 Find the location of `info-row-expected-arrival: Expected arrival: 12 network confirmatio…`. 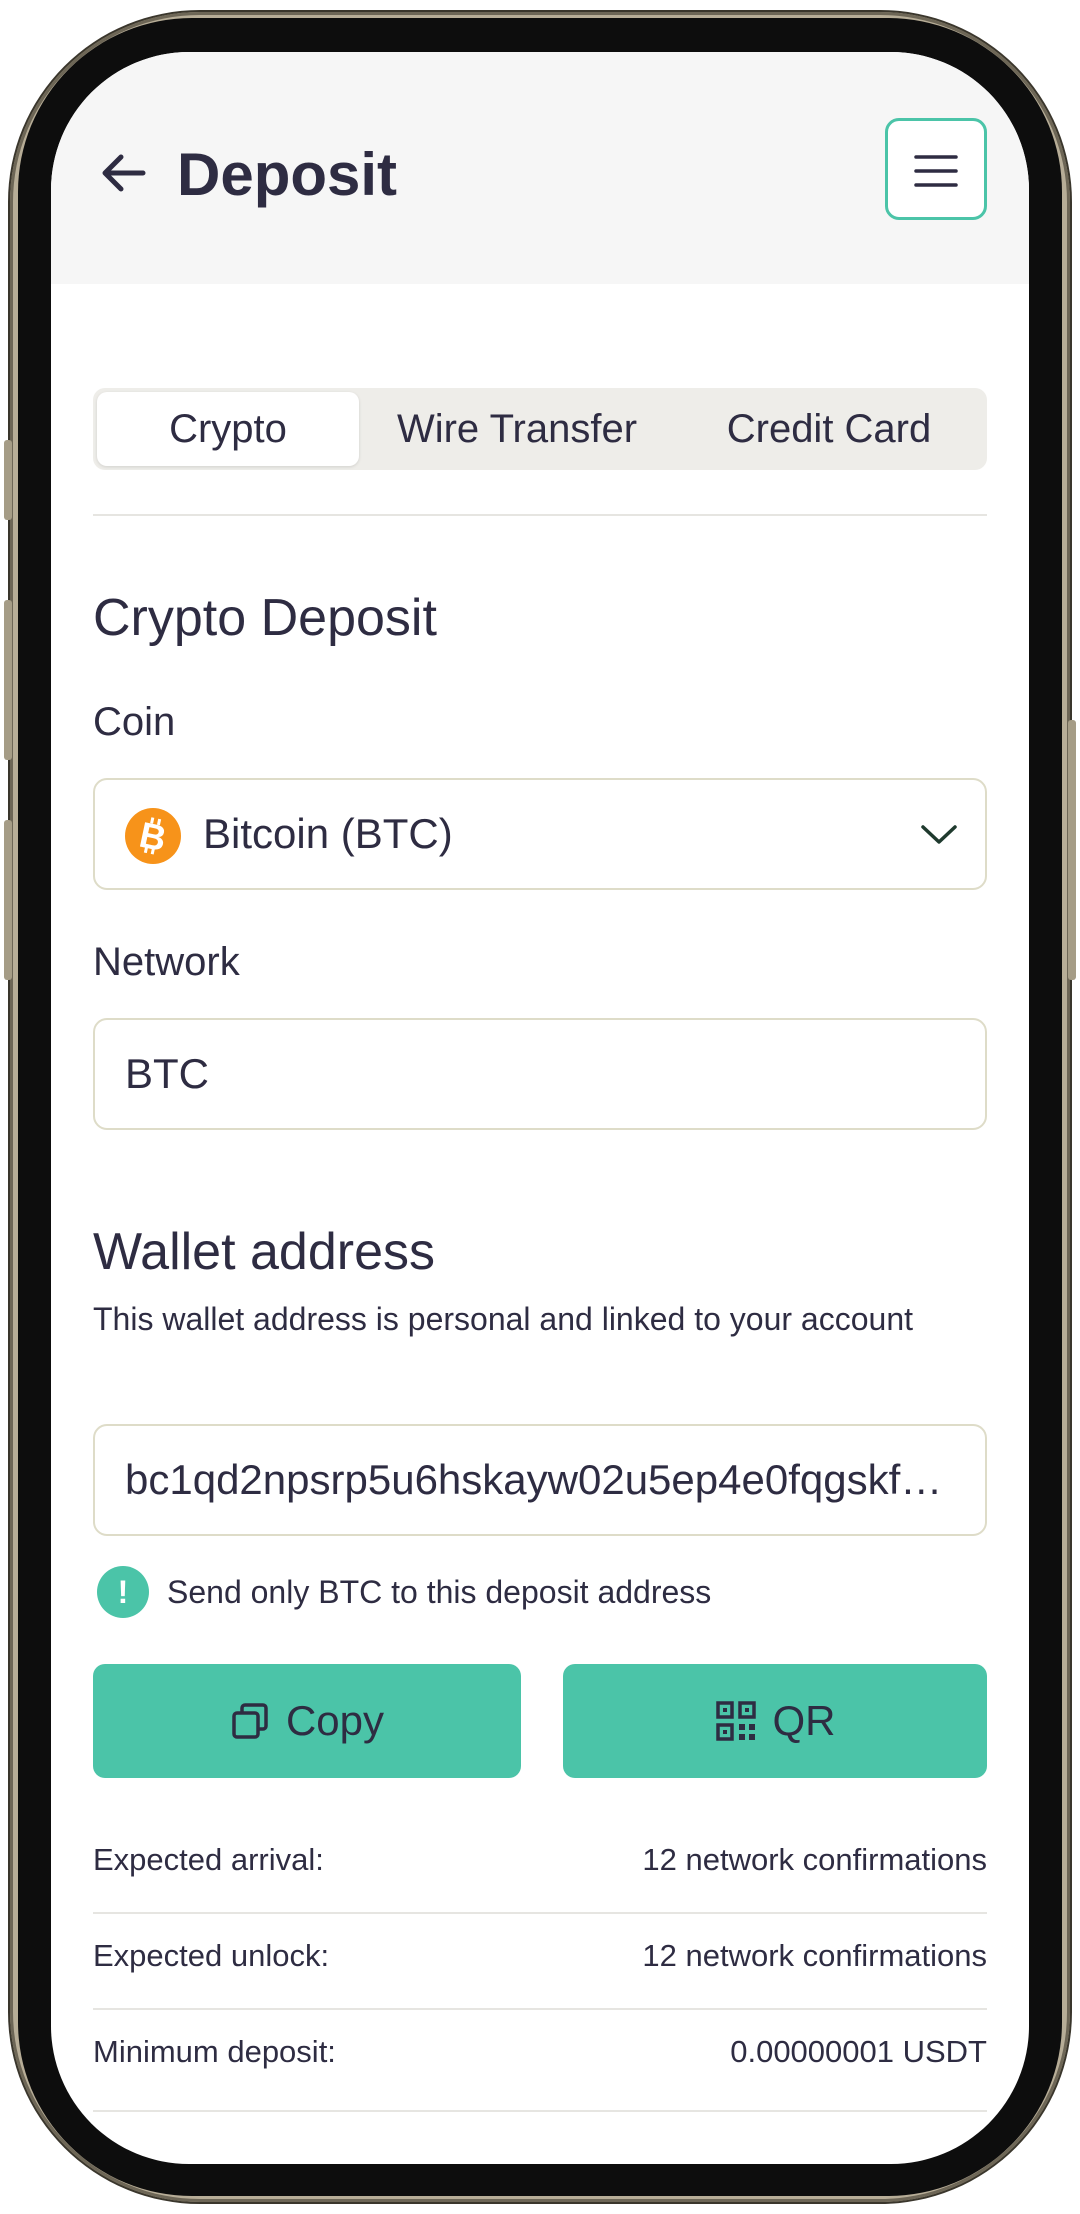

info-row-expected-arrival: Expected arrival: 12 network confirmatio… is located at coordinates (540, 1866).